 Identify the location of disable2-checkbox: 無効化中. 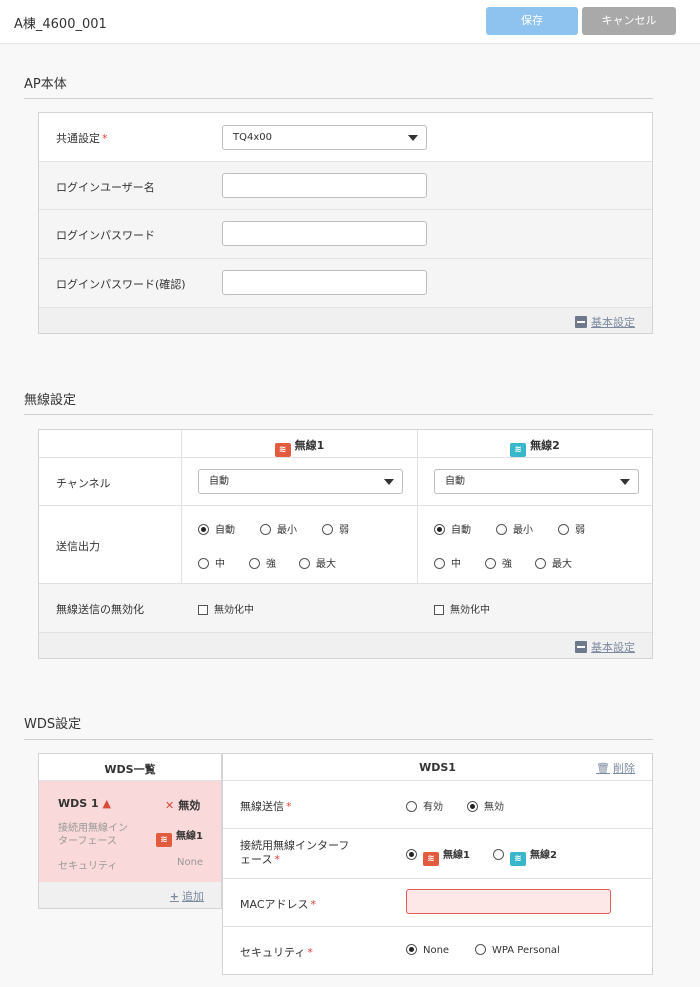
(462, 608).